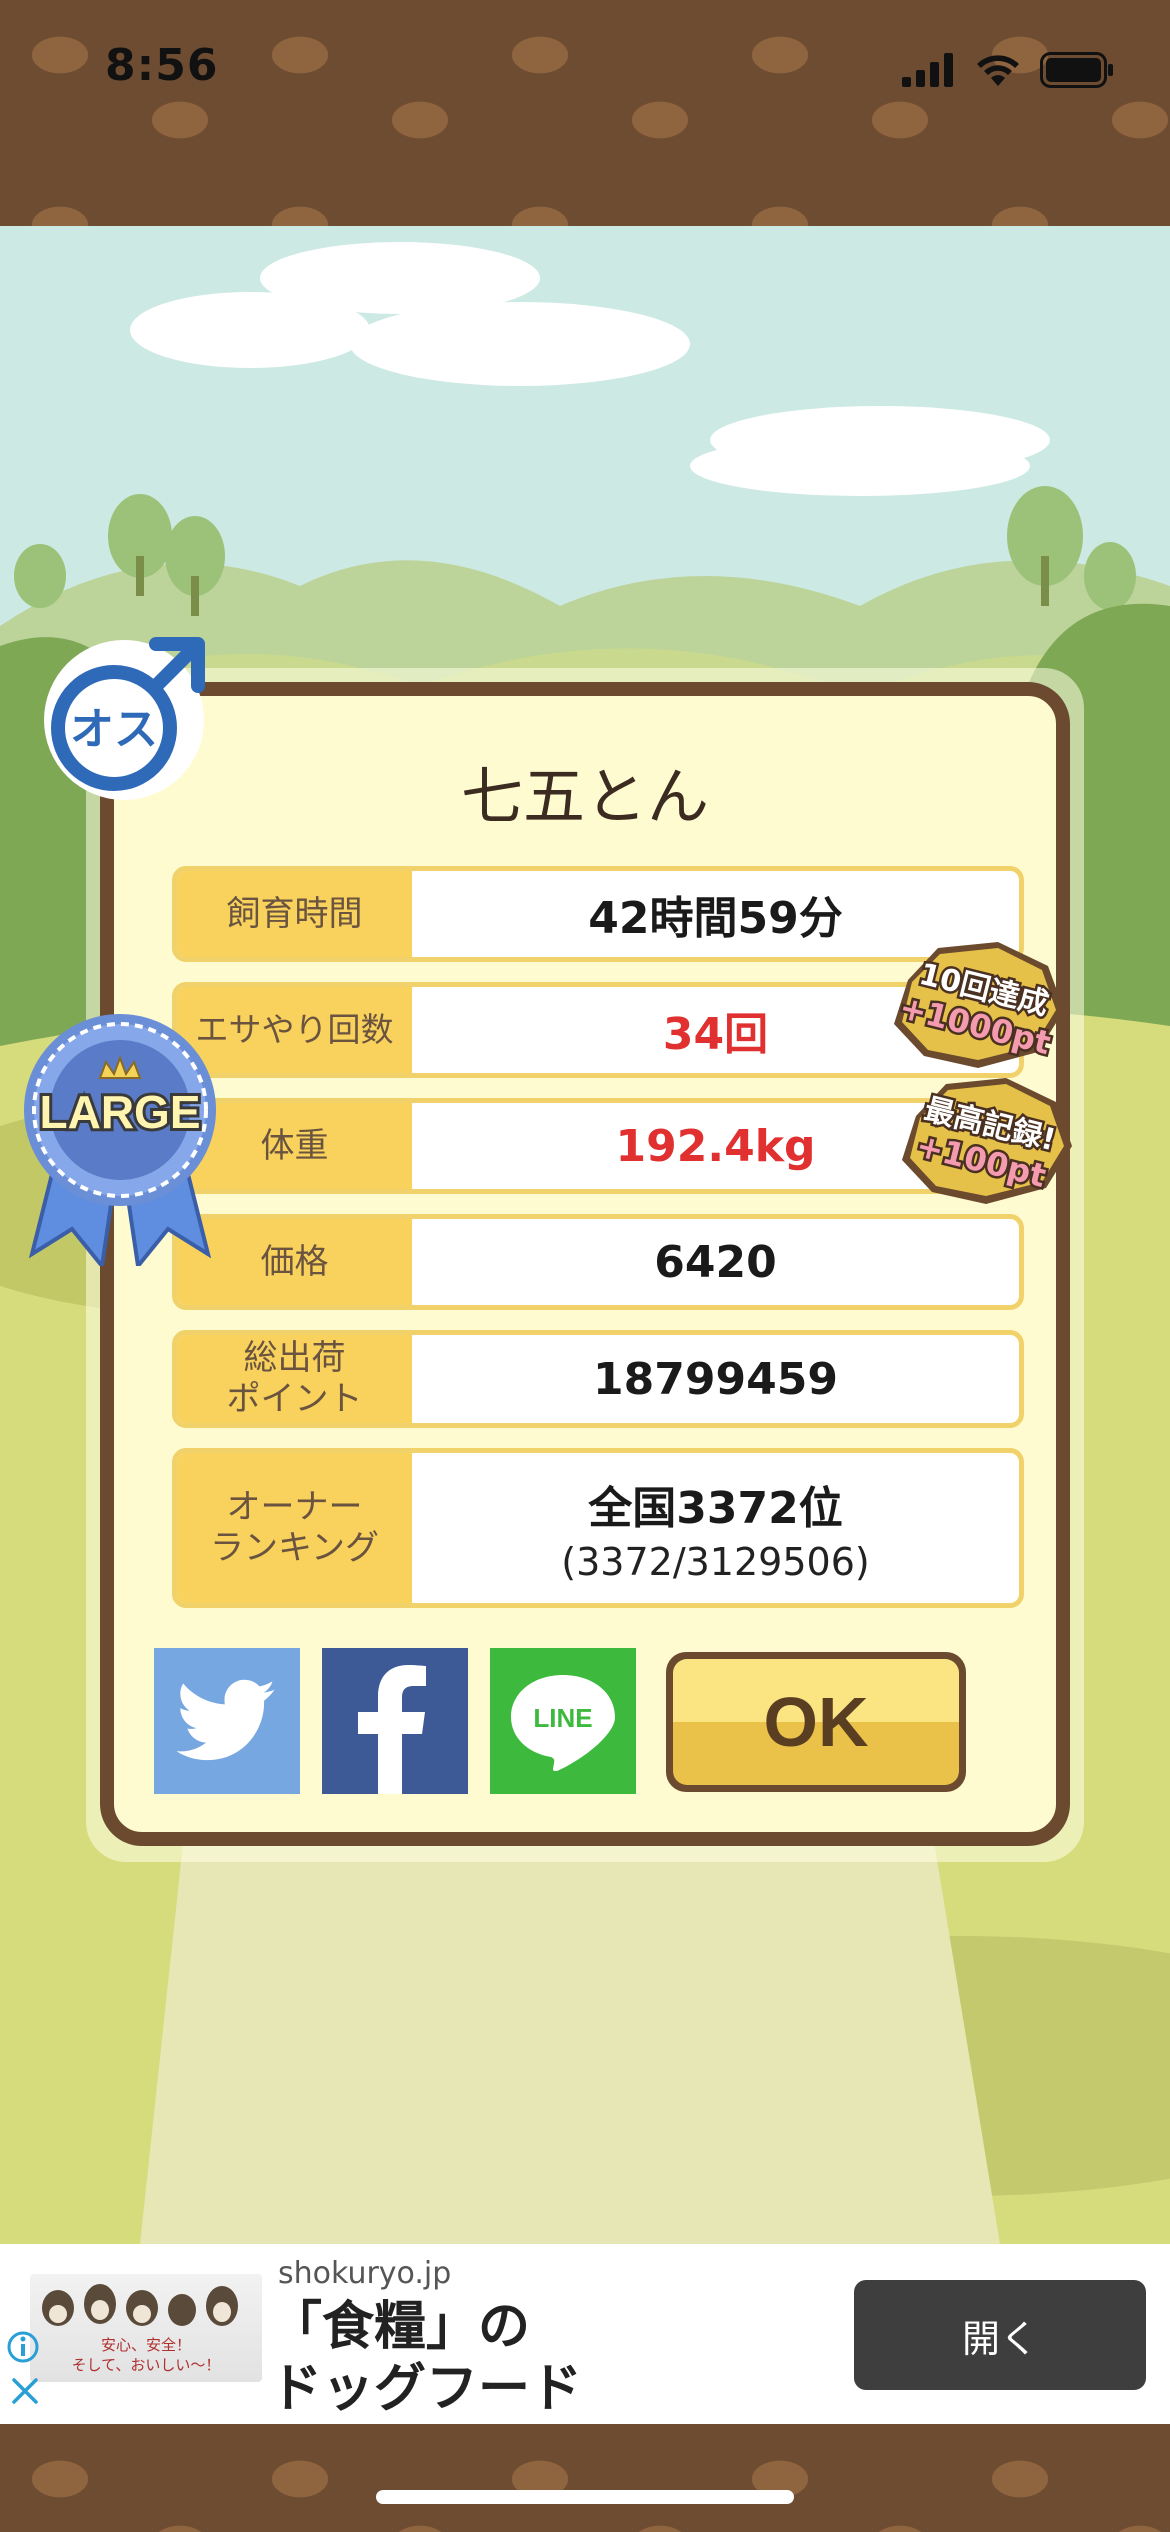 The height and width of the screenshot is (2532, 1170). I want to click on crown-icon, so click(120, 1067).